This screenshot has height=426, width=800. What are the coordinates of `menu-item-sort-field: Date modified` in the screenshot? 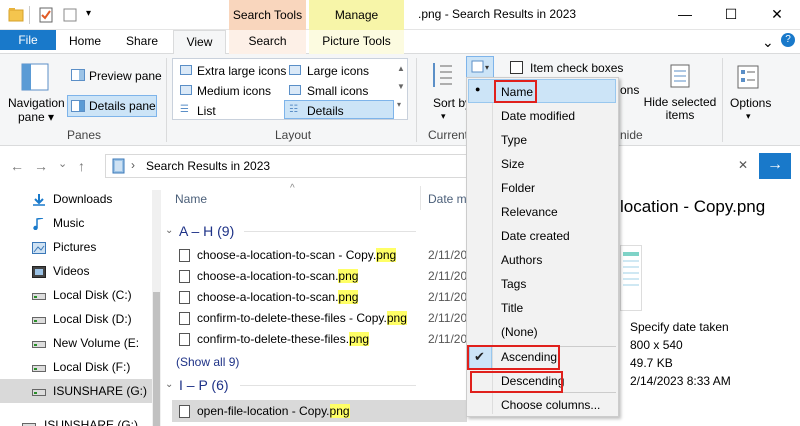 It's located at (538, 116).